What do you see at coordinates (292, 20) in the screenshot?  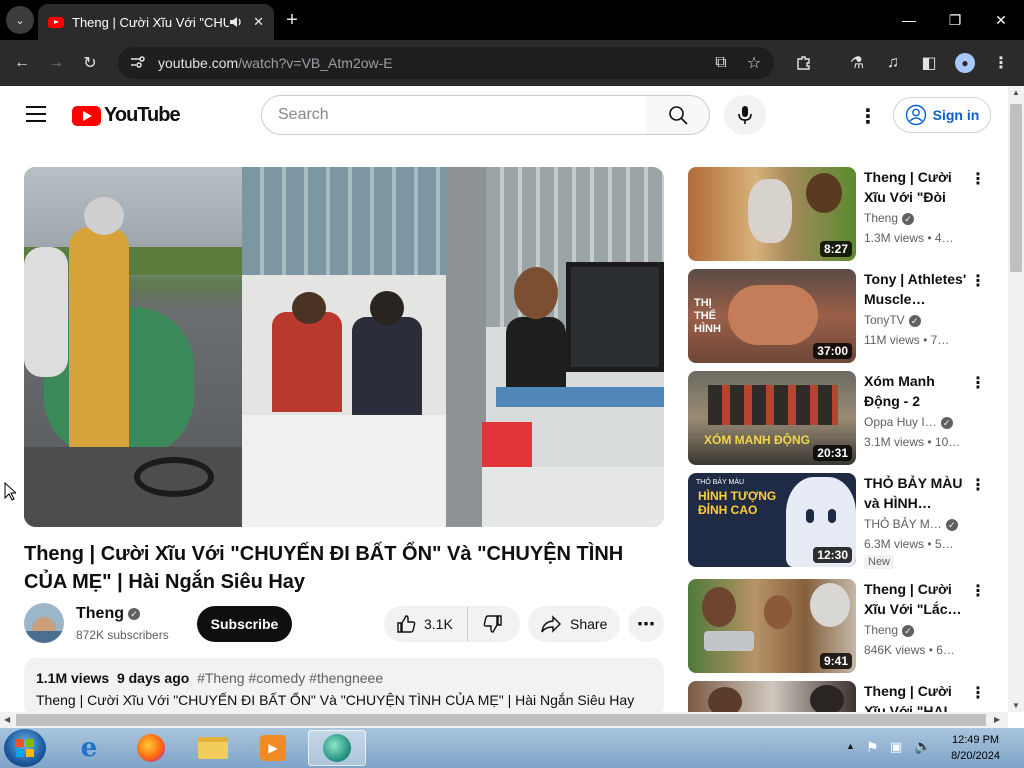 I see `new-tab-button: +` at bounding box center [292, 20].